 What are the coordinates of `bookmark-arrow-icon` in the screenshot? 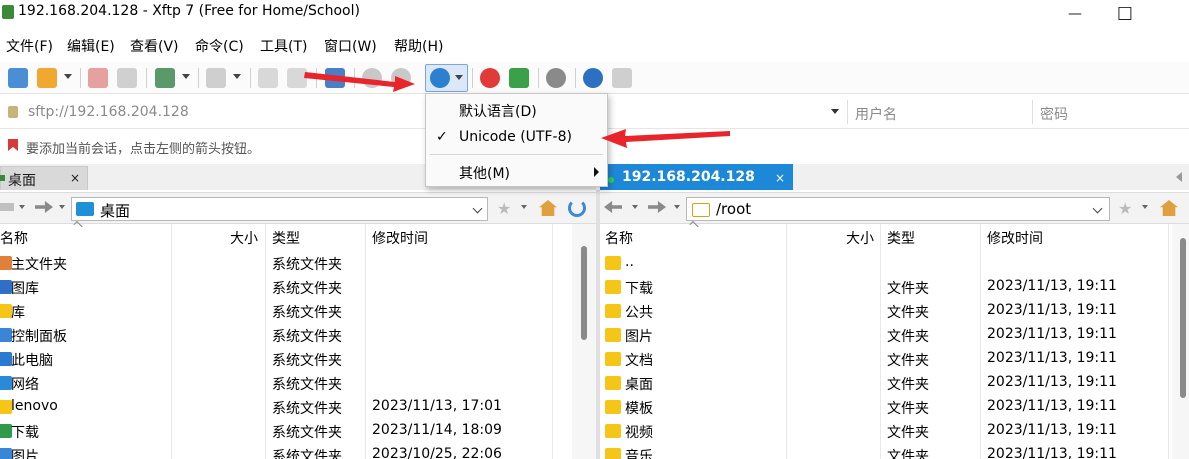 It's located at (13, 145).